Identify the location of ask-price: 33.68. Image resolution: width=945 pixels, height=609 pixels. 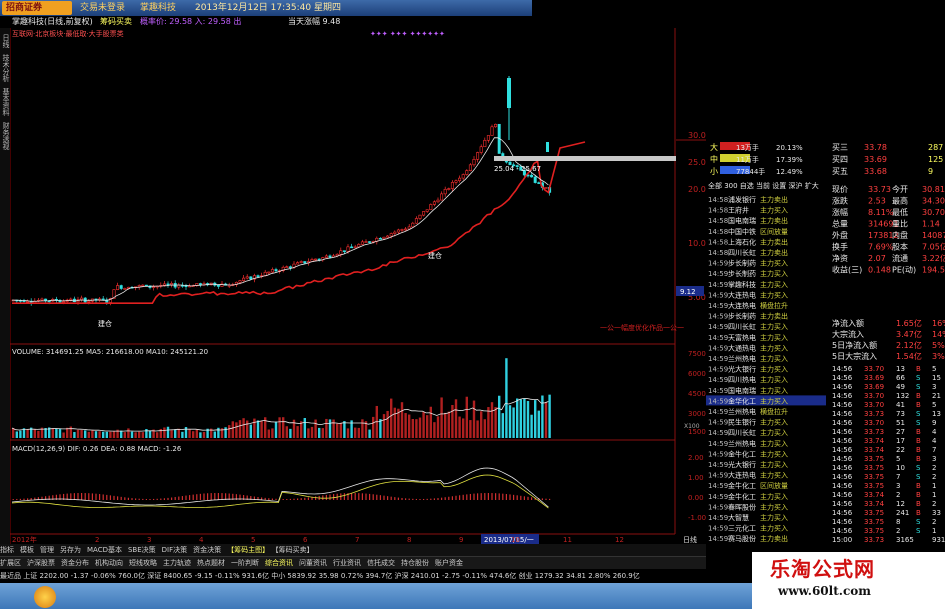
(875, 171).